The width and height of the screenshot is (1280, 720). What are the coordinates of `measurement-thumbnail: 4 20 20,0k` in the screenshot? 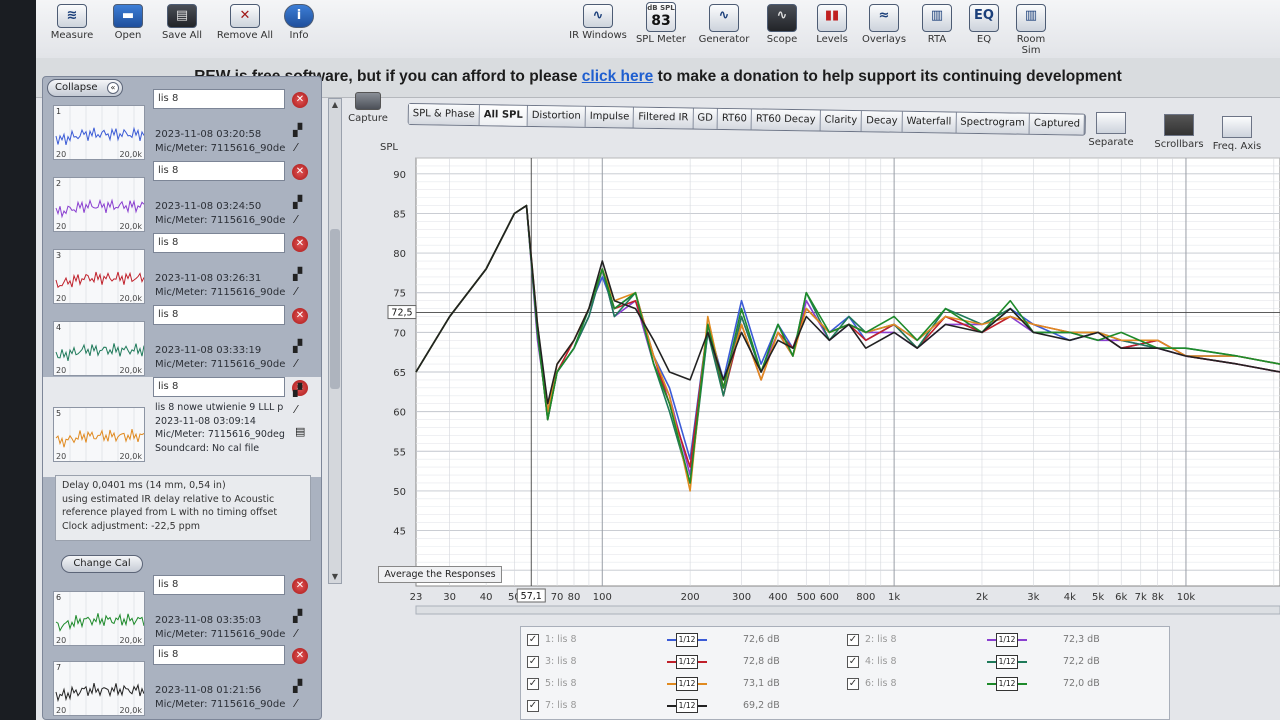 It's located at (99, 348).